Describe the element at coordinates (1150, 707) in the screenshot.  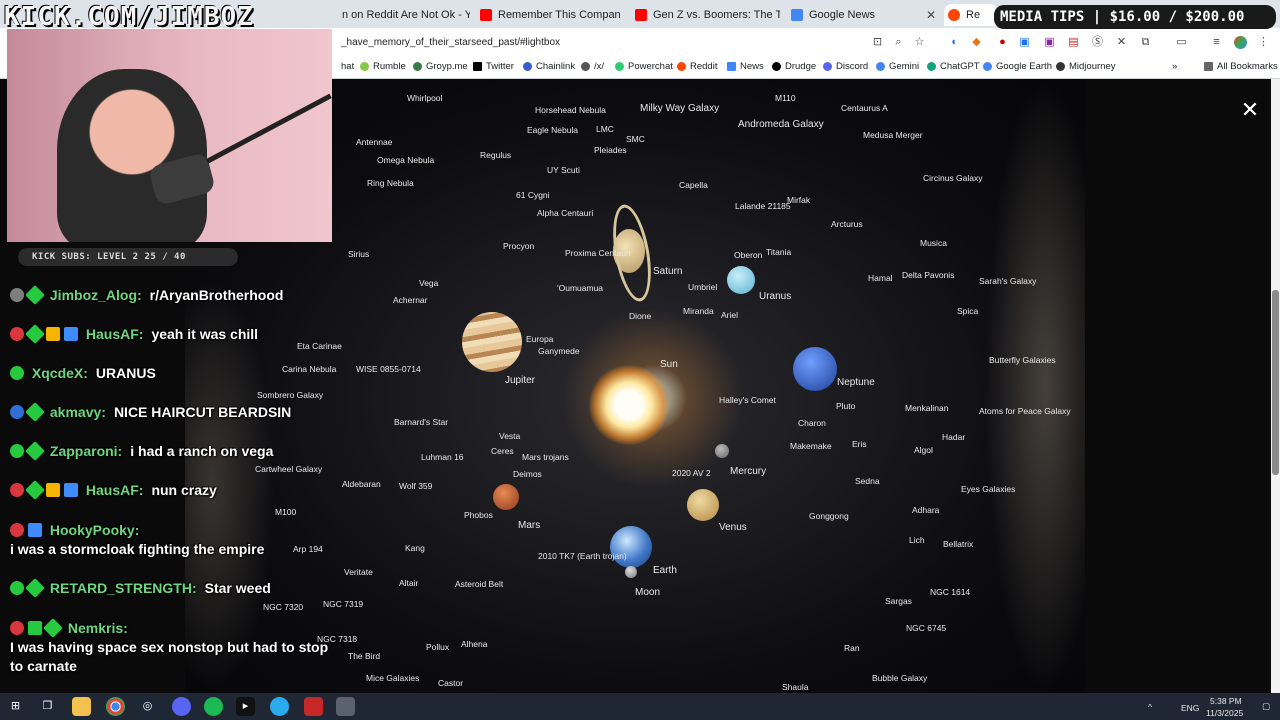
I see `tray-chevron-icon: ^` at that location.